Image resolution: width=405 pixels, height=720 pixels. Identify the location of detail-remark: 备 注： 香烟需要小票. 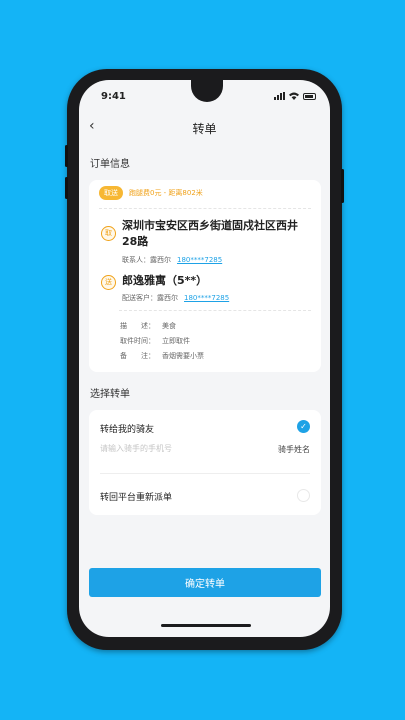
(162, 356).